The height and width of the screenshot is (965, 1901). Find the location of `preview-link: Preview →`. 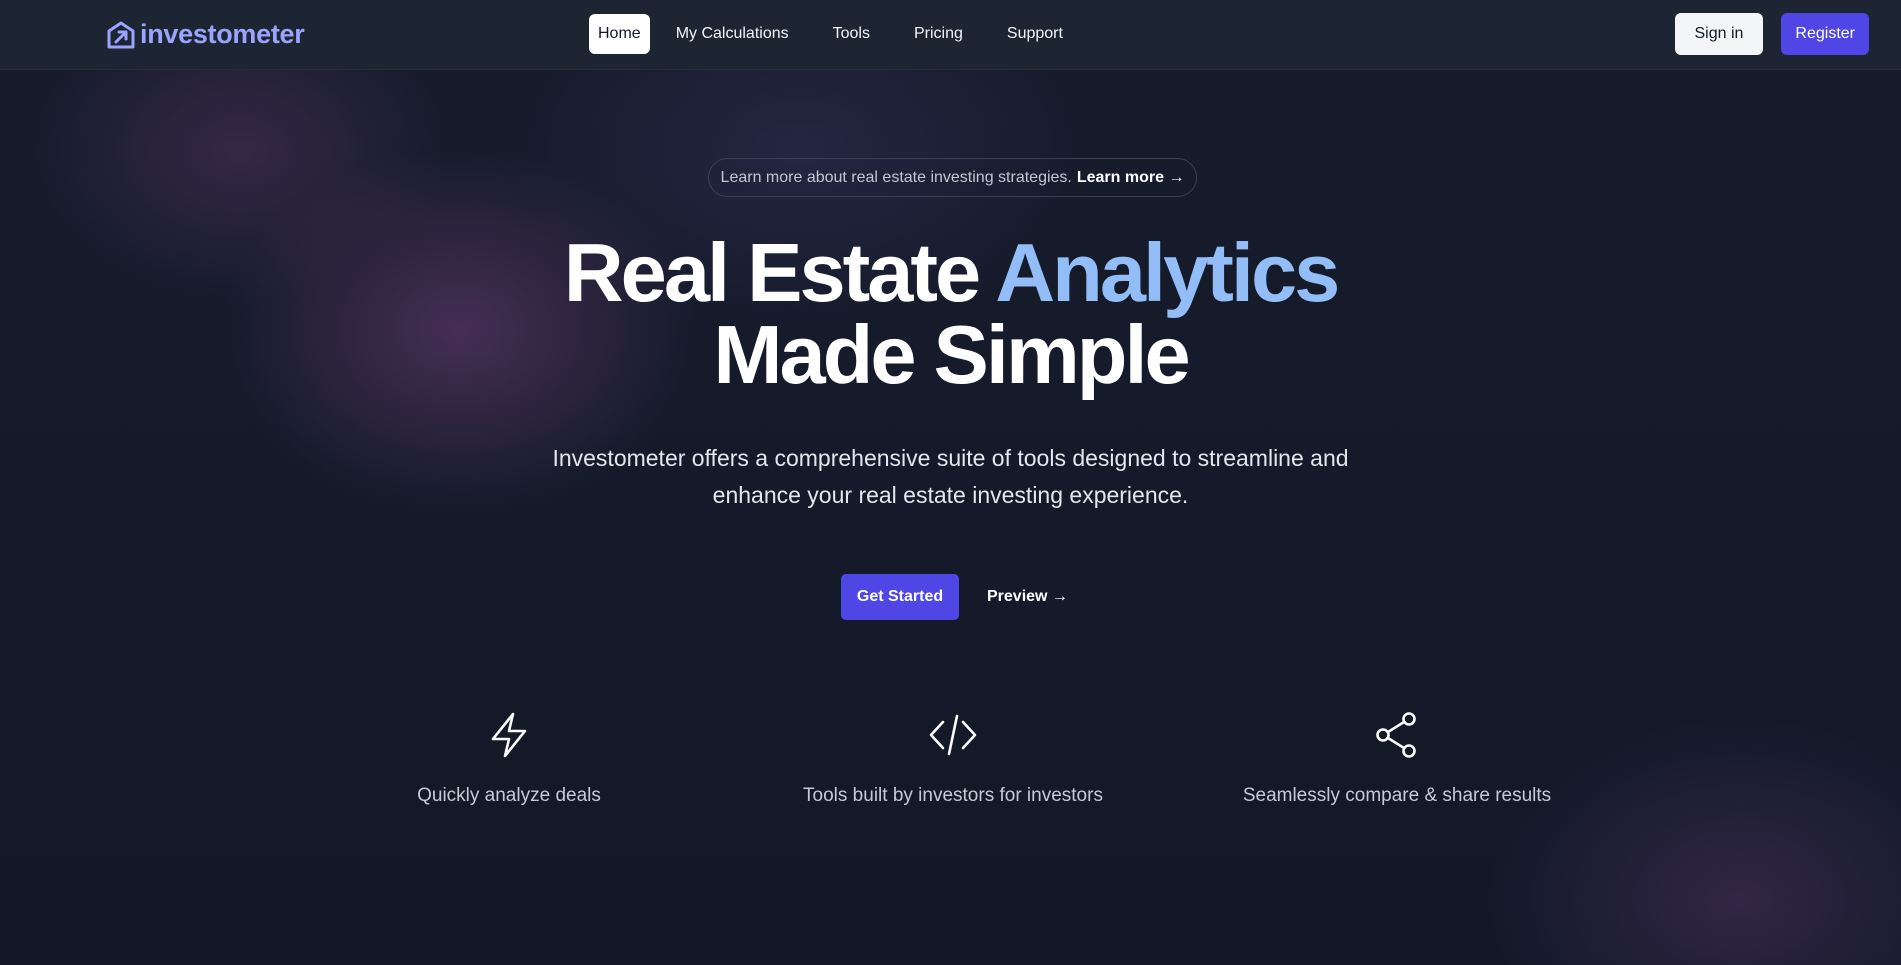

preview-link: Preview → is located at coordinates (1027, 597).